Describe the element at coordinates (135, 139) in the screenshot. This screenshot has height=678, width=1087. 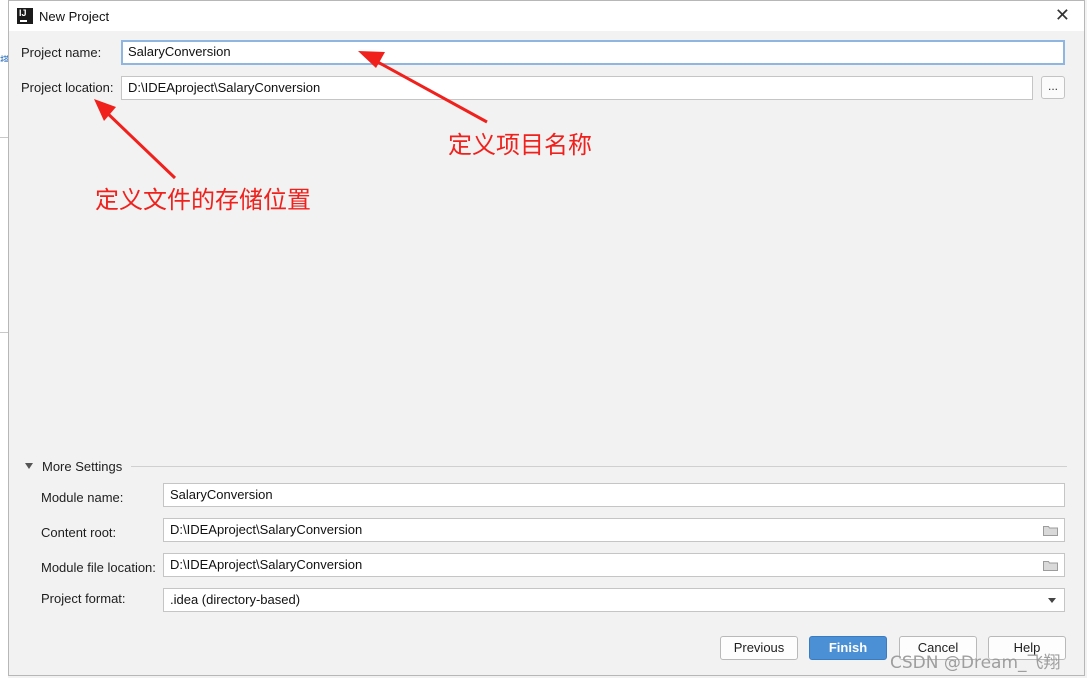
I see `arrow-to-project-location` at that location.